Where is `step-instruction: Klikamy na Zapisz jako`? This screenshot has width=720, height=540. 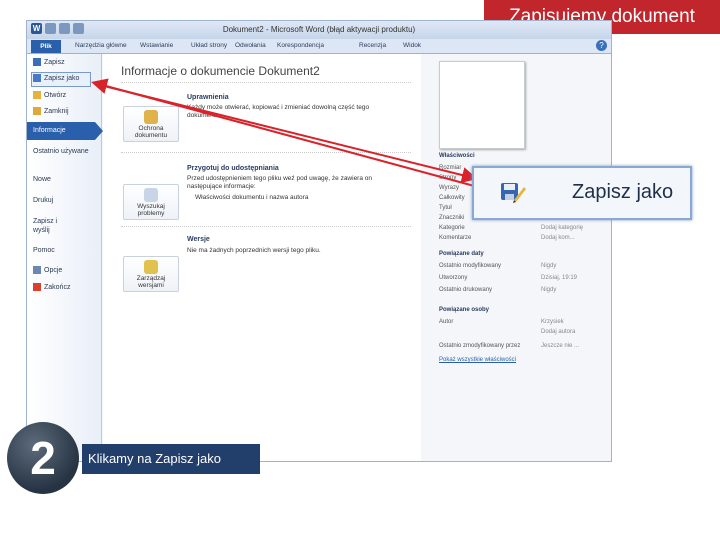 step-instruction: Klikamy na Zapisz jako is located at coordinates (171, 459).